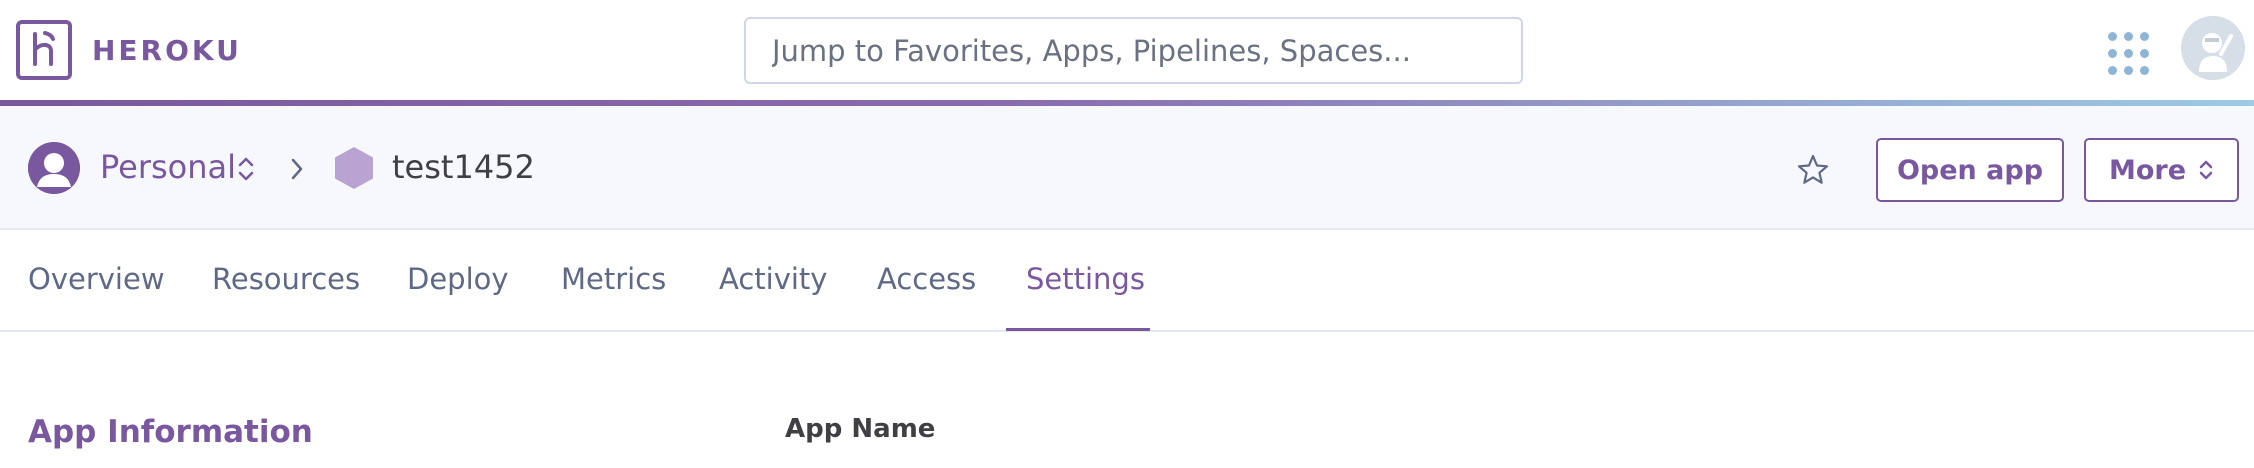 The image size is (2254, 468). Describe the element at coordinates (860, 429) in the screenshot. I see `app-name-field-label: App Name` at that location.